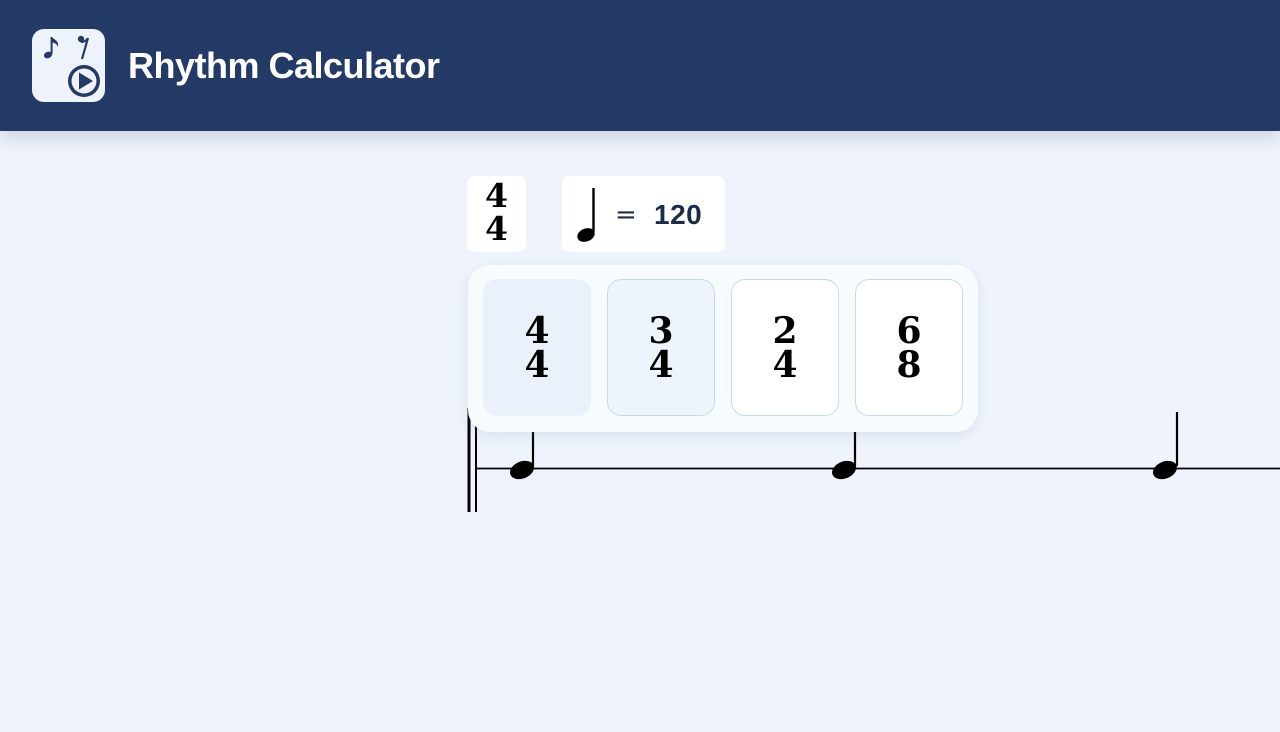  Describe the element at coordinates (909, 365) in the screenshot. I see `option-bottom: 8` at that location.